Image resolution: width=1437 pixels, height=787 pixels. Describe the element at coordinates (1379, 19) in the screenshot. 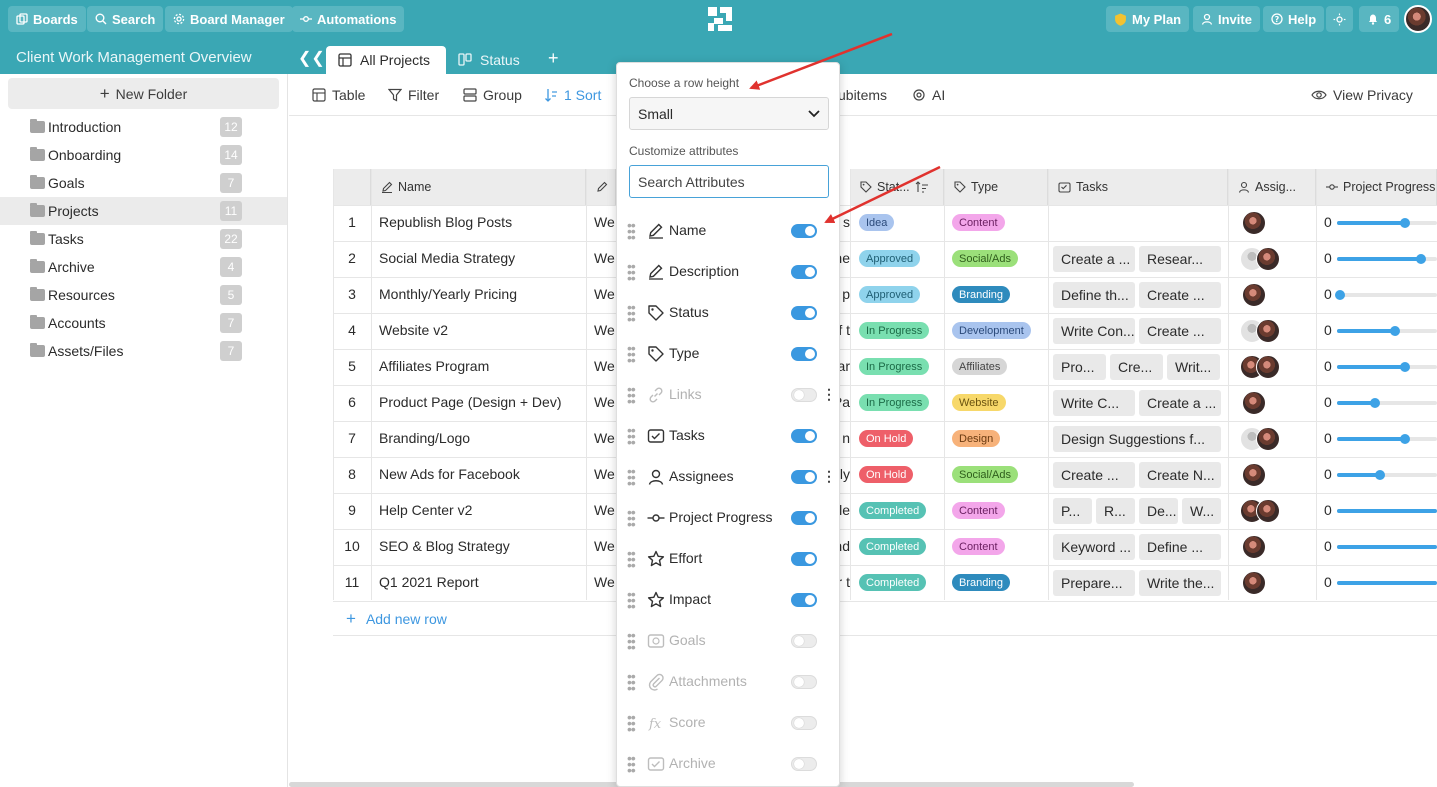

I see `notifications-button: 6` at that location.